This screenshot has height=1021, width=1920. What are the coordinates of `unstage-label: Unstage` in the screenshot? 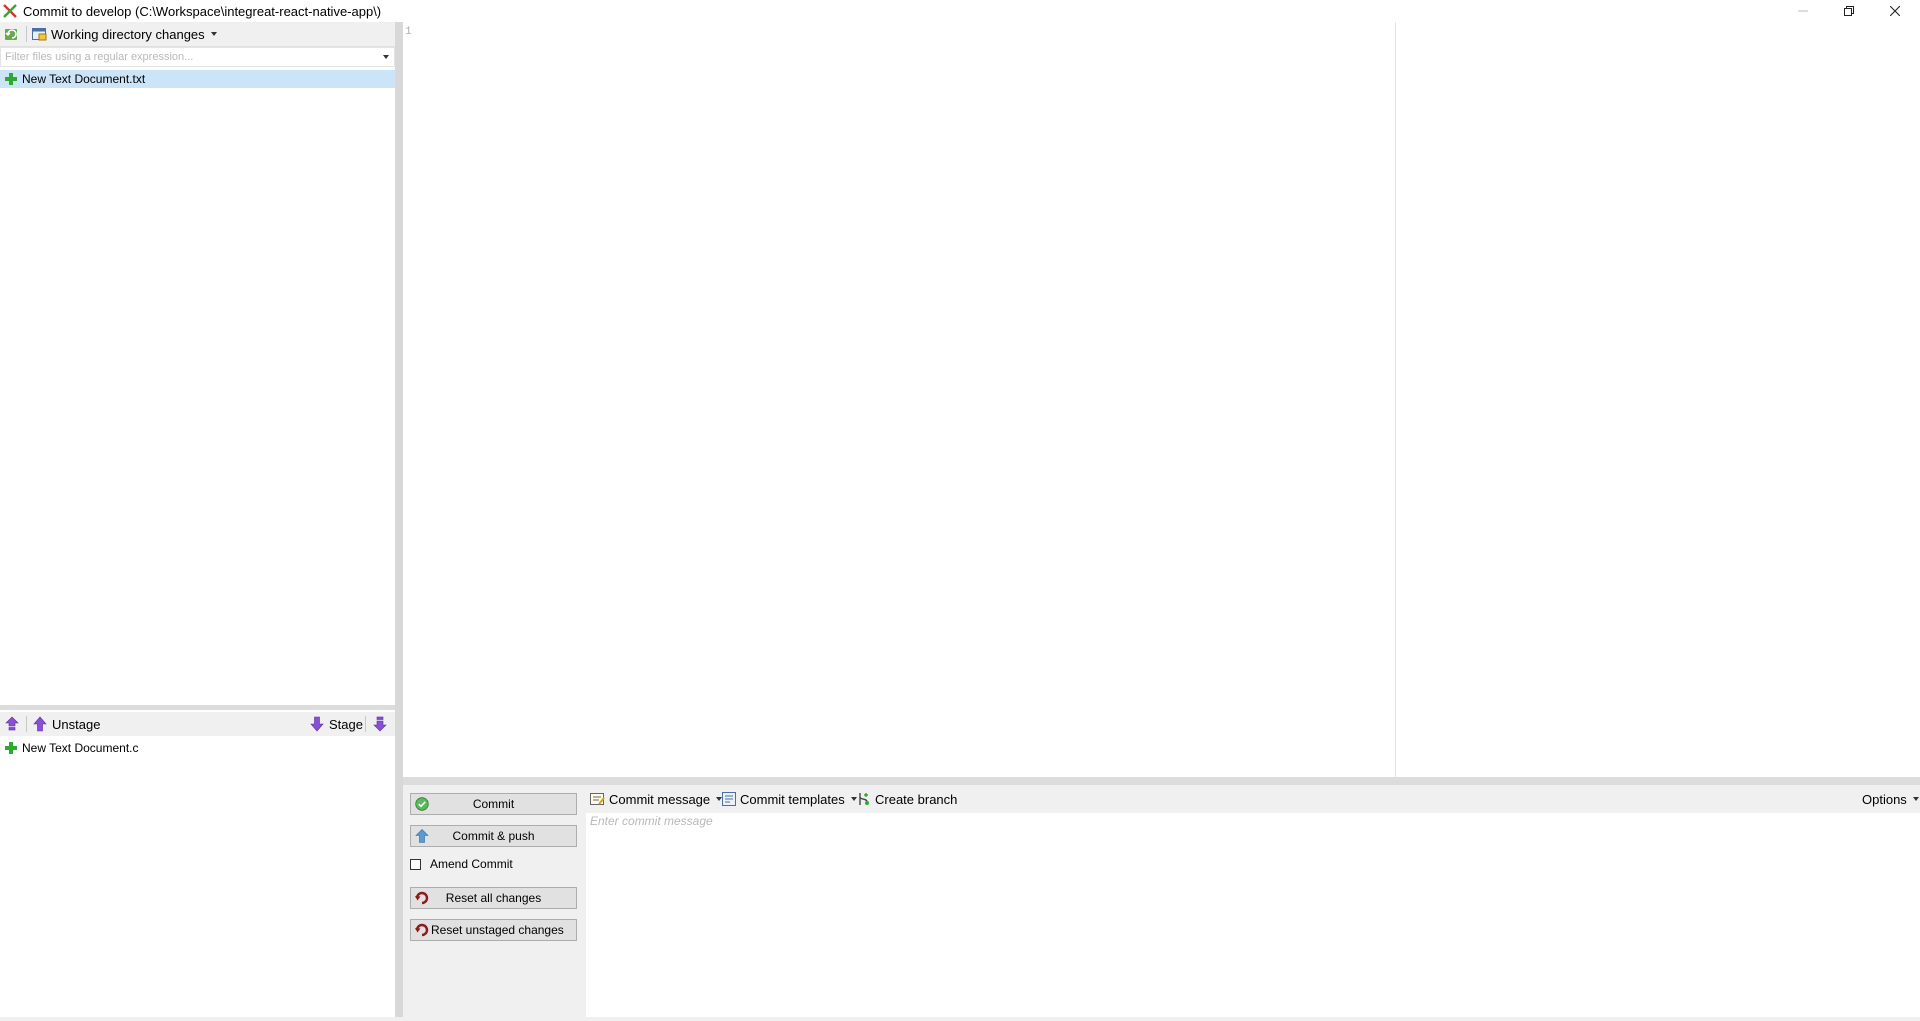 It's located at (76, 724).